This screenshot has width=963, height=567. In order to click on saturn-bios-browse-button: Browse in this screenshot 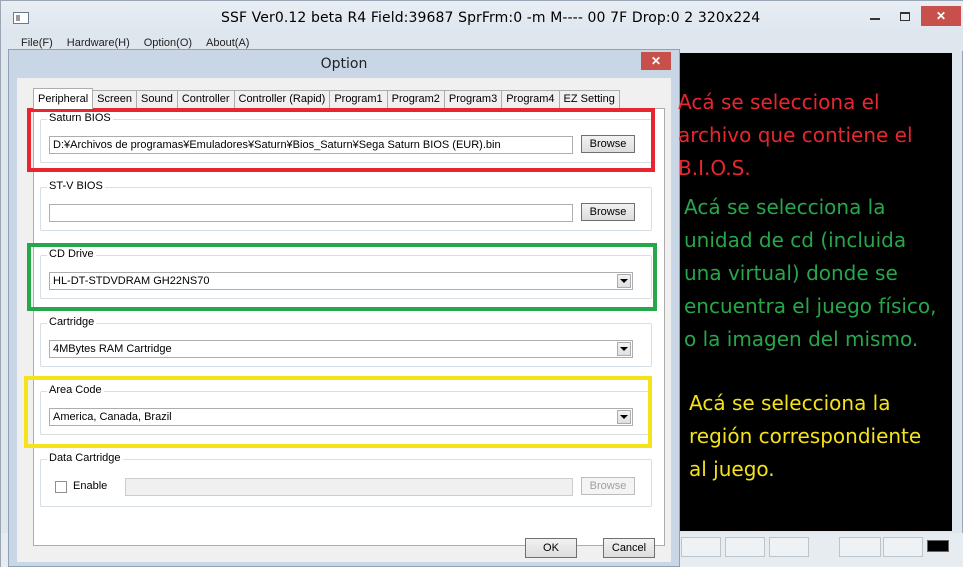, I will do `click(608, 144)`.